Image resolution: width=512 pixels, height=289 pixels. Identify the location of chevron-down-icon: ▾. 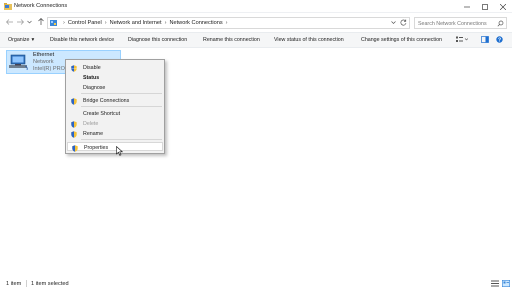
(33, 40).